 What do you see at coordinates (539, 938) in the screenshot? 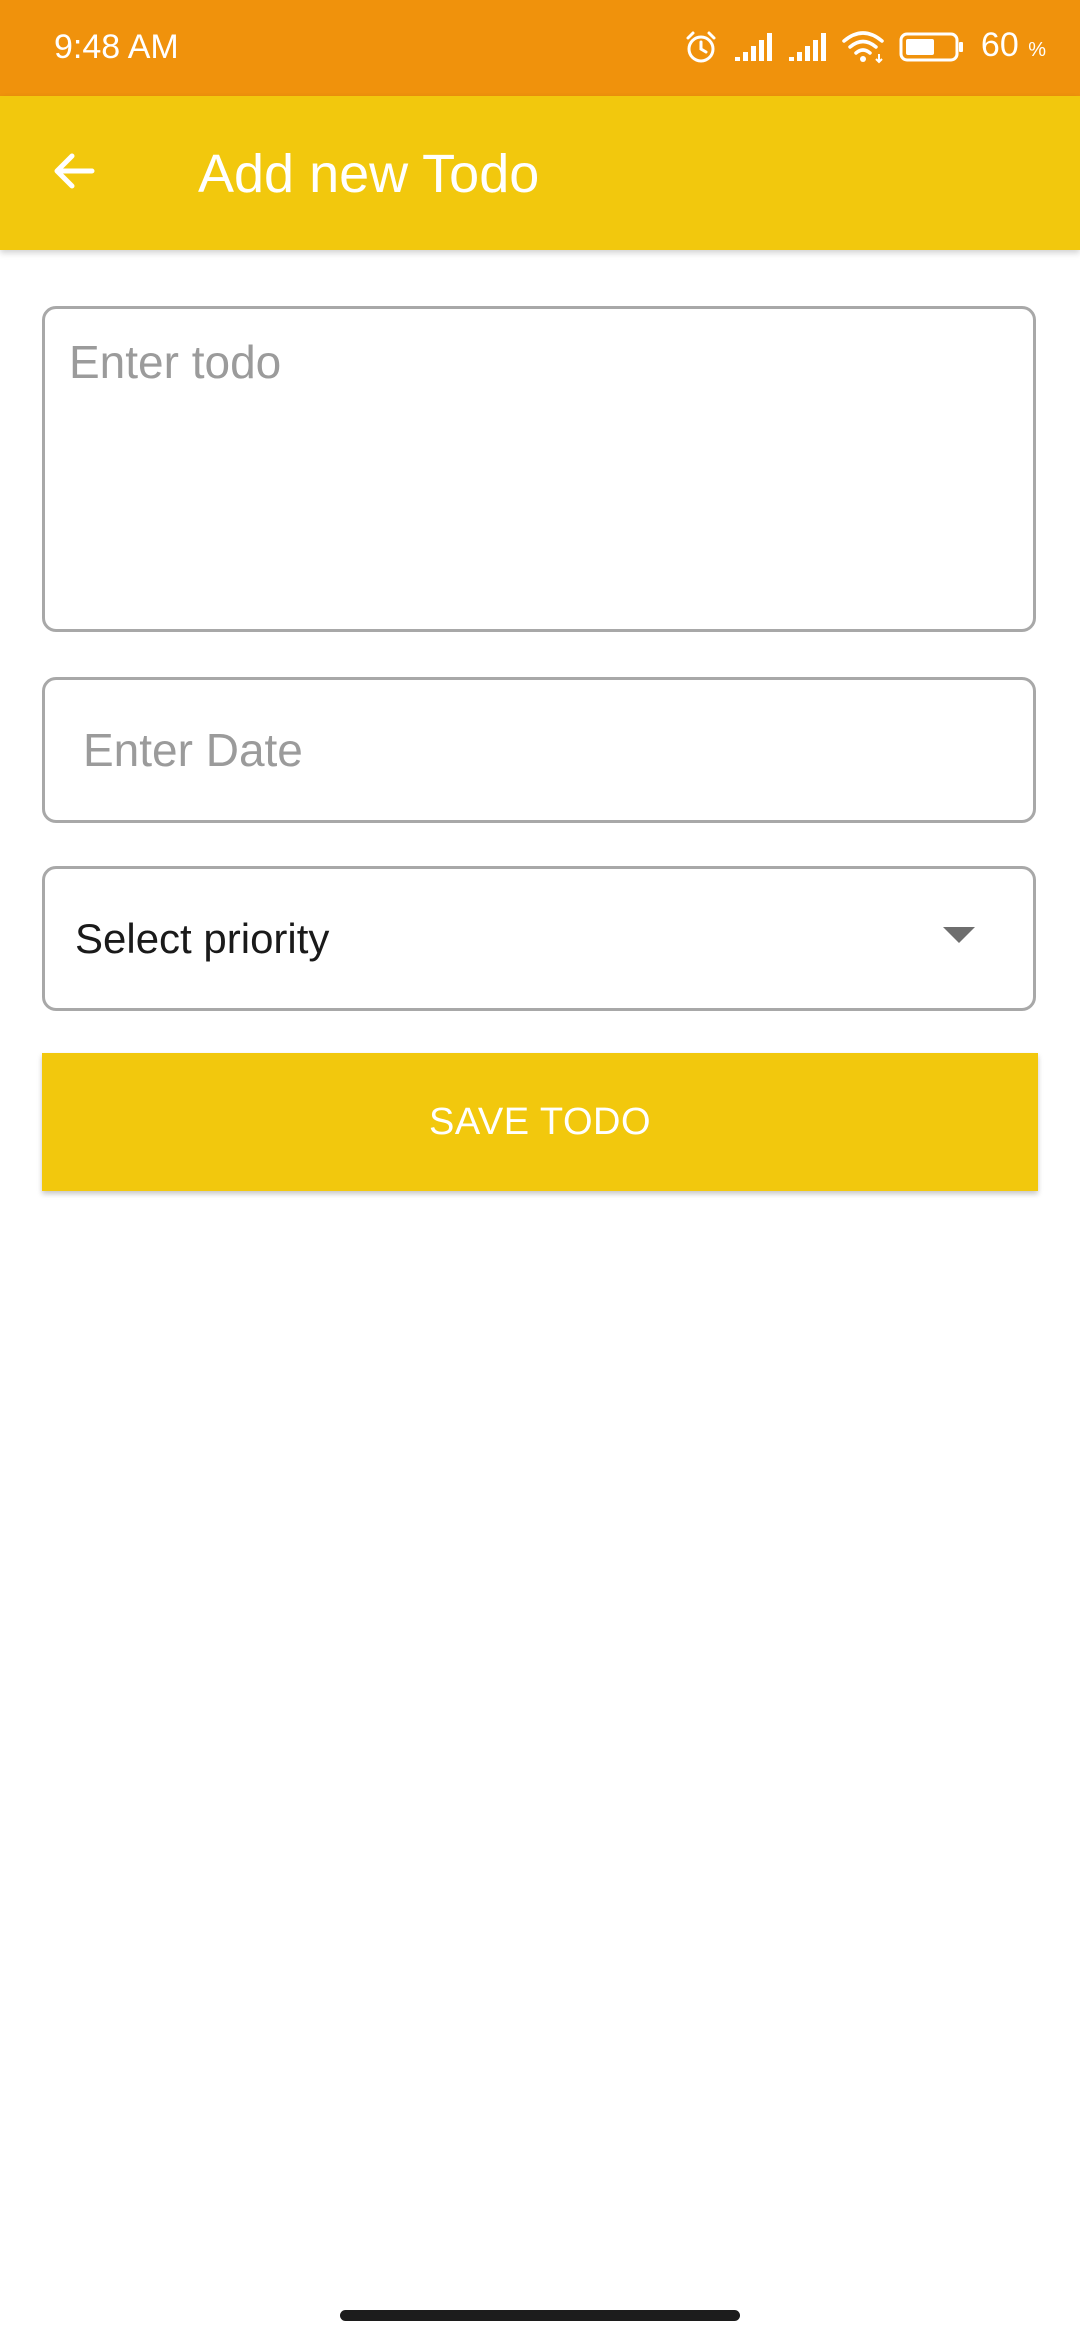
I see `priority-dropdown: Select priority` at bounding box center [539, 938].